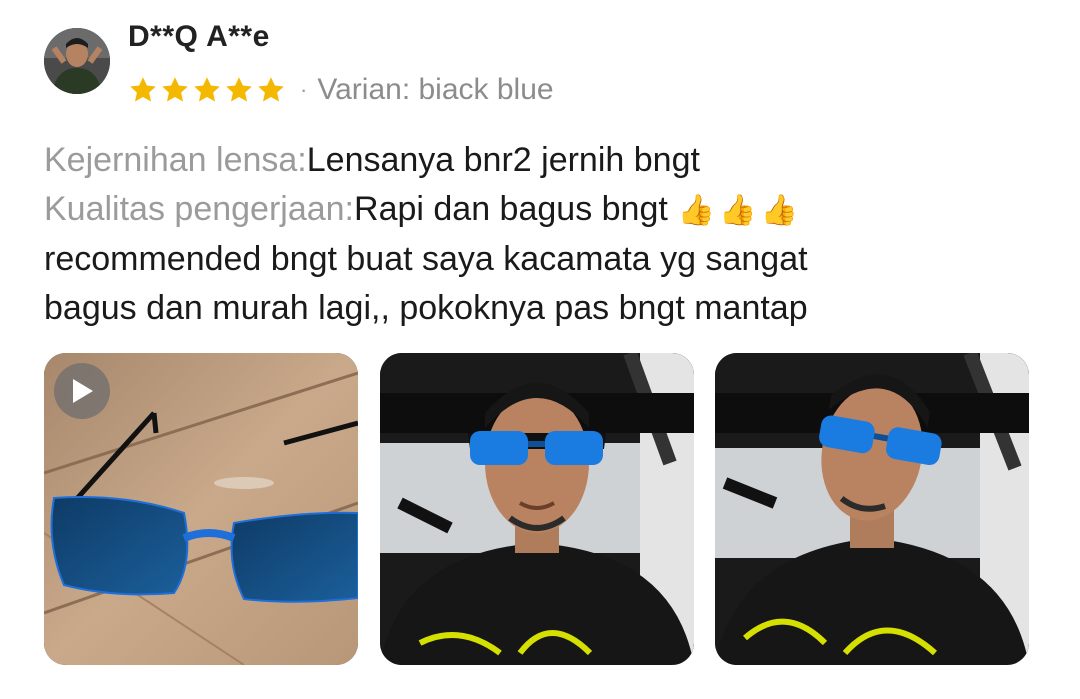 The width and height of the screenshot is (1080, 699). What do you see at coordinates (503, 160) in the screenshot?
I see `lens-value: Lensanya bnr2 jernih bngt` at bounding box center [503, 160].